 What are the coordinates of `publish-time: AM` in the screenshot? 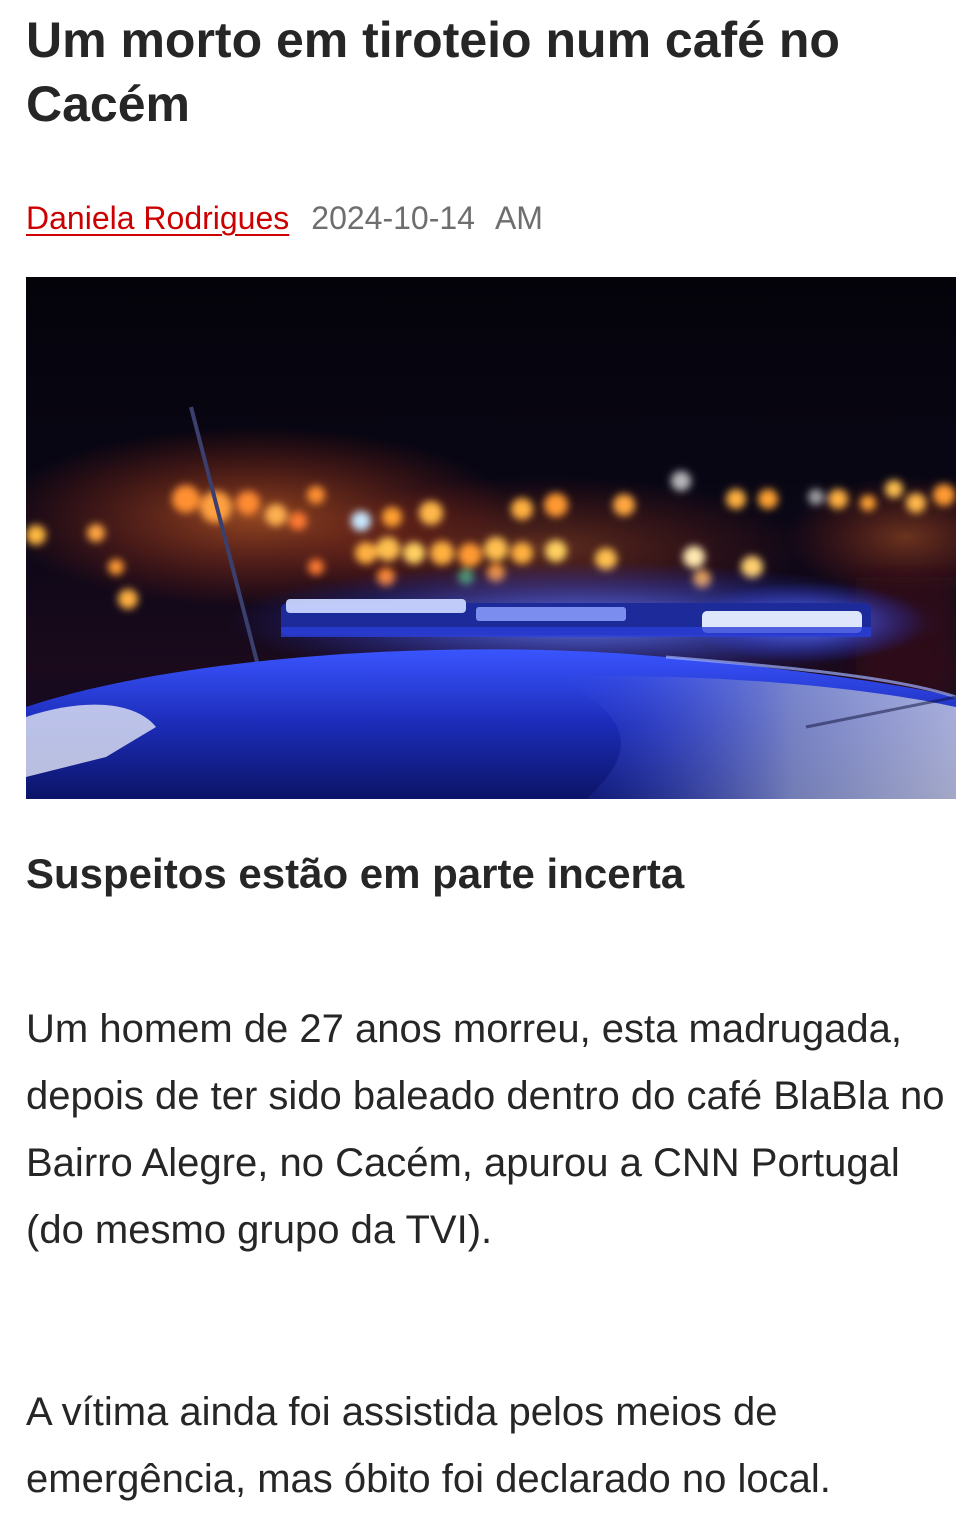 It's located at (518, 218).